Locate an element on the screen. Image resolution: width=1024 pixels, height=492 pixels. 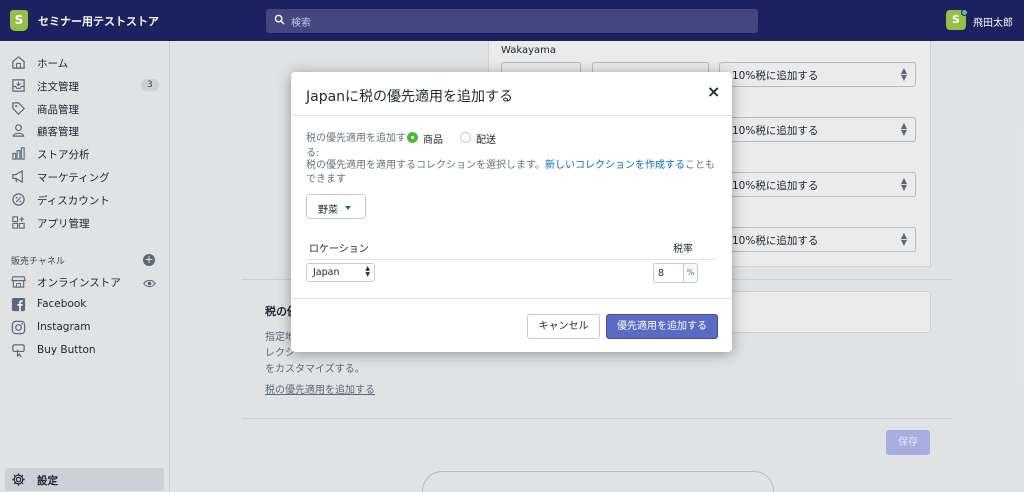
modal-title: Japanに税の優先適用を追加する is located at coordinates (410, 97).